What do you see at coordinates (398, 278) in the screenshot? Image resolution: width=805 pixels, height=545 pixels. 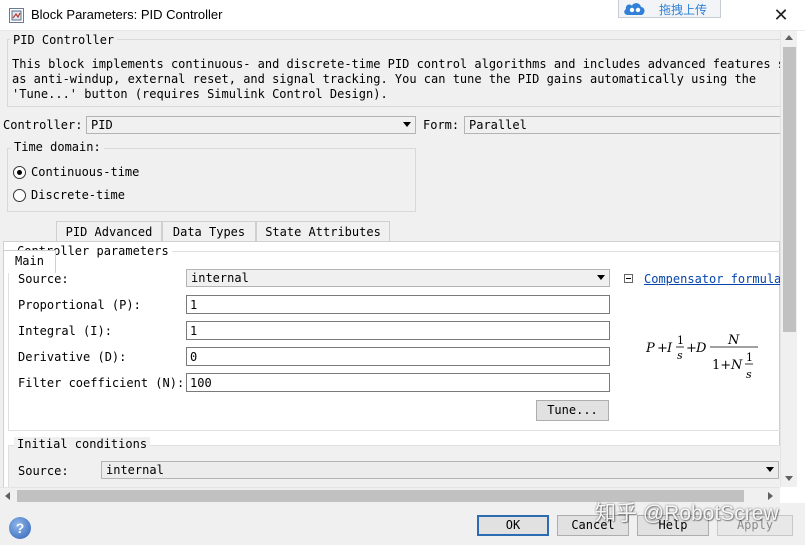 I see `source-select: internal` at bounding box center [398, 278].